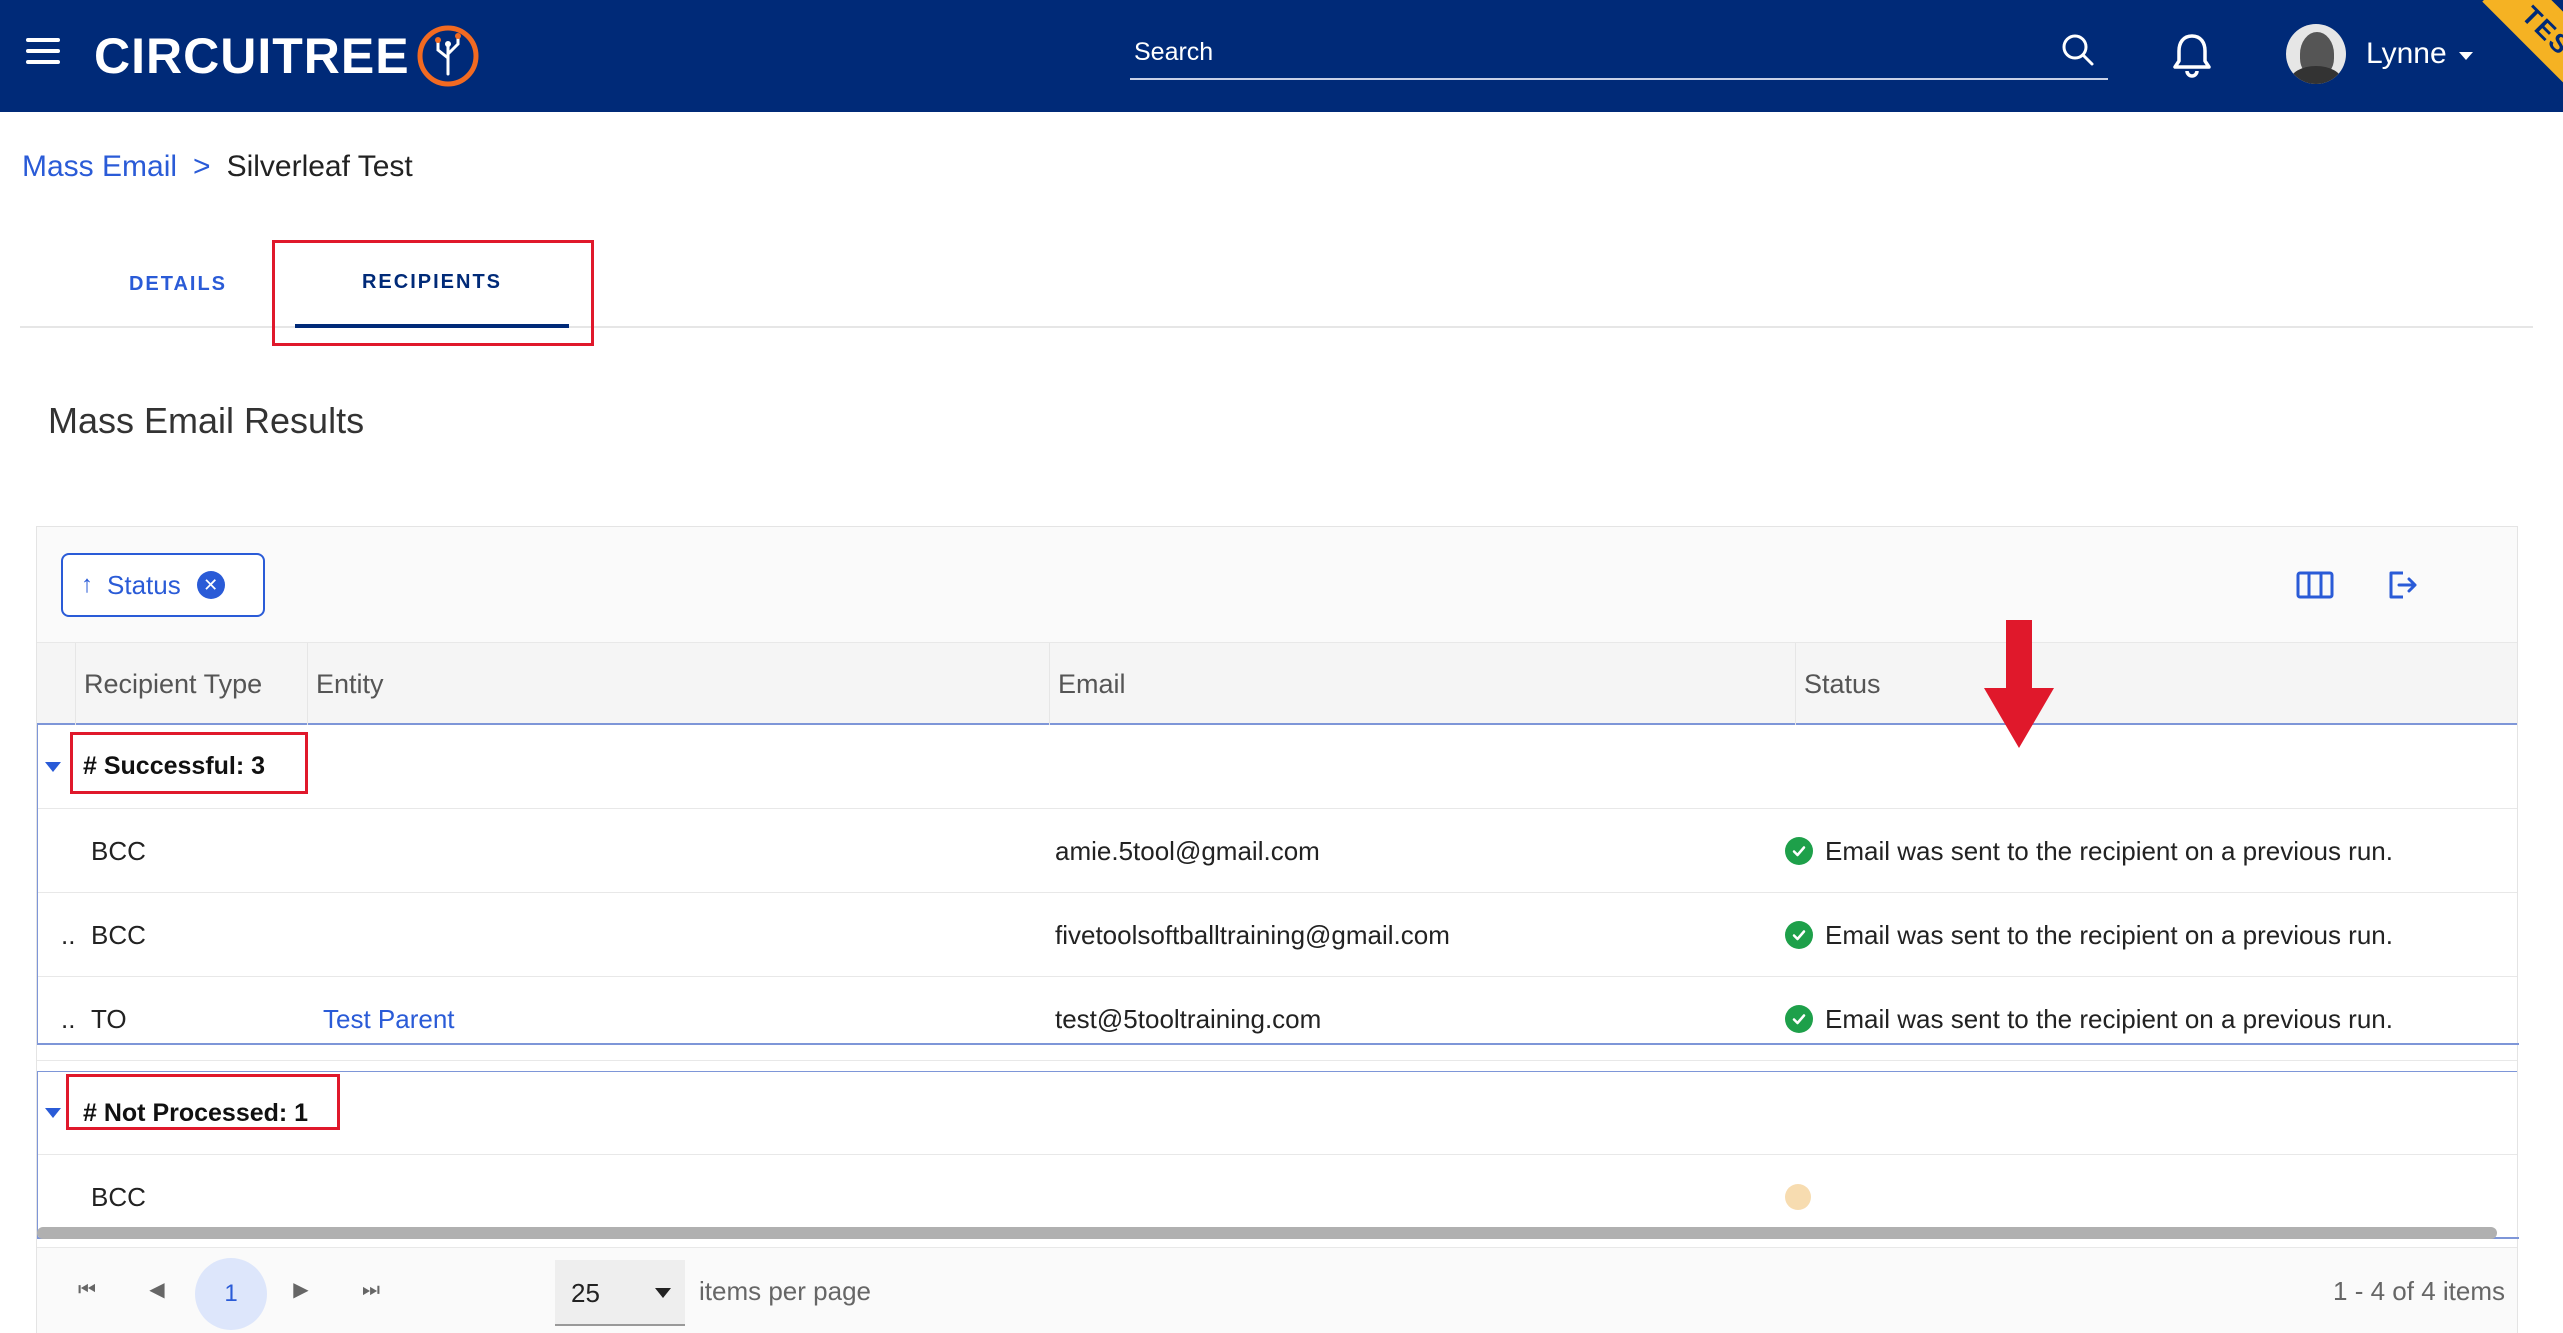  I want to click on page-size-label: items per page, so click(785, 1291).